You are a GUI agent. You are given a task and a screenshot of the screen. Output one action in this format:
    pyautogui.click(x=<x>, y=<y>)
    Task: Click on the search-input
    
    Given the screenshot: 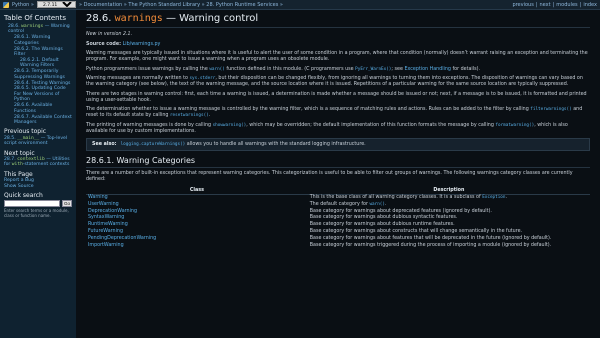 What is the action you would take?
    pyautogui.click(x=32, y=204)
    